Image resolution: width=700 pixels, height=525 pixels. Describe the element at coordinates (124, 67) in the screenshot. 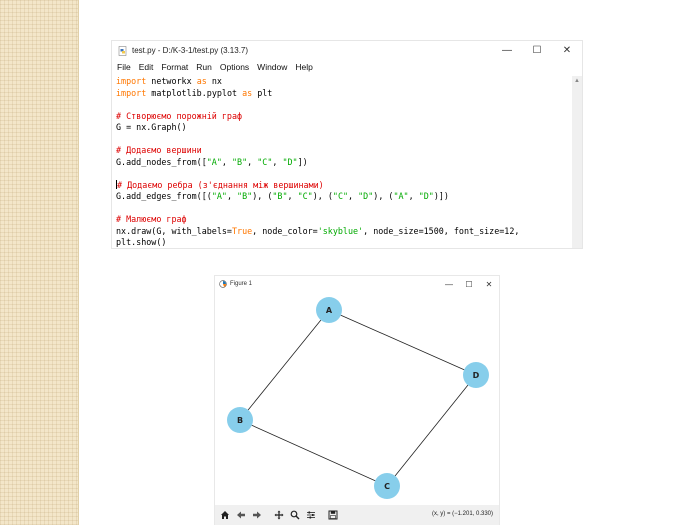

I see `menu-file: File` at that location.